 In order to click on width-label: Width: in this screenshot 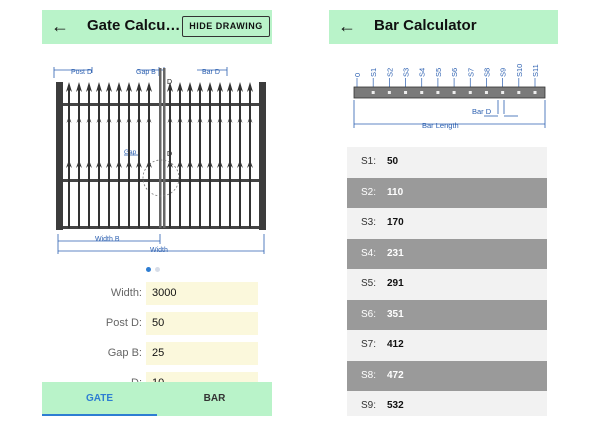, I will do `click(126, 293)`.